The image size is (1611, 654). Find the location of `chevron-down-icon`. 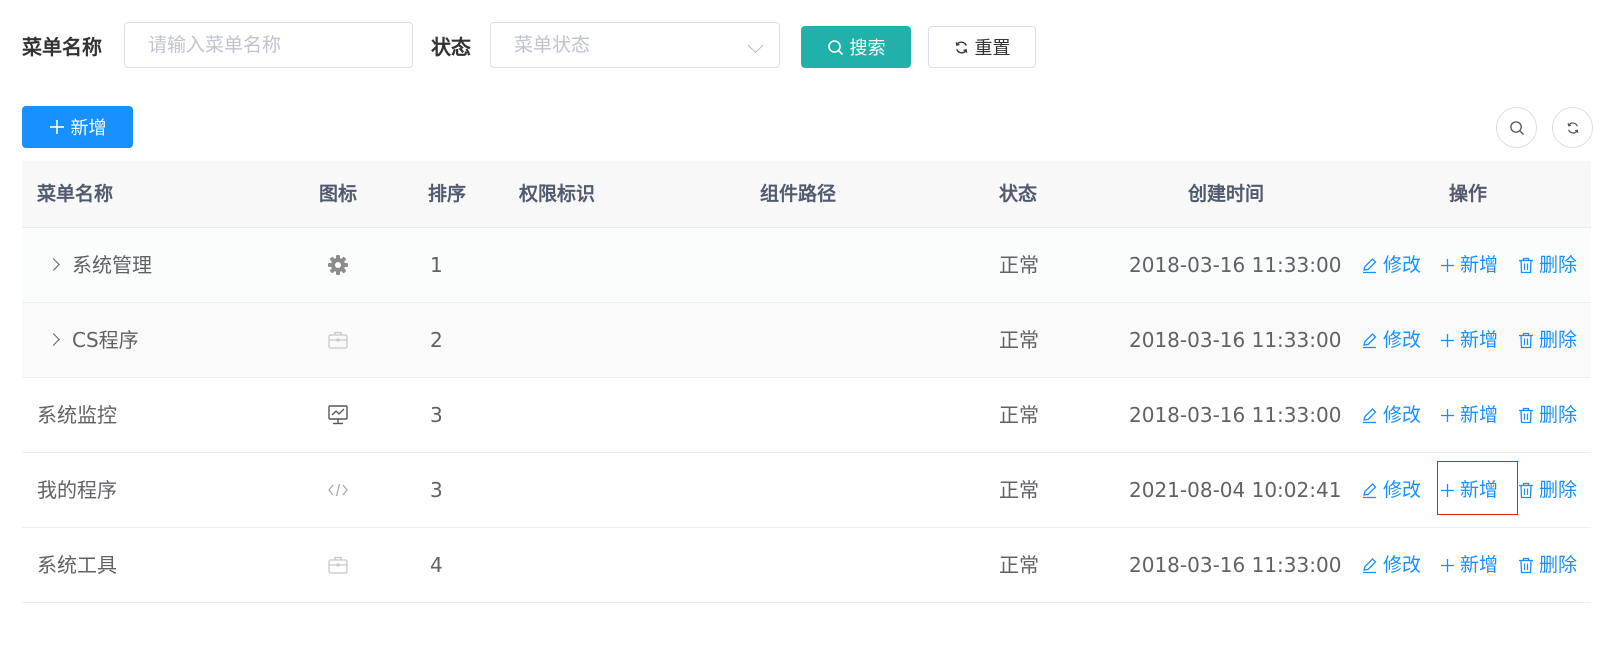

chevron-down-icon is located at coordinates (755, 45).